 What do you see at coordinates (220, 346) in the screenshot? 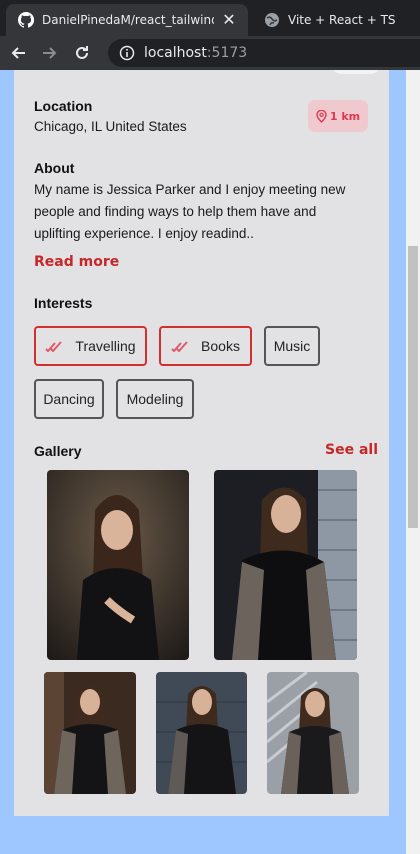
I see `interest-label: Books` at bounding box center [220, 346].